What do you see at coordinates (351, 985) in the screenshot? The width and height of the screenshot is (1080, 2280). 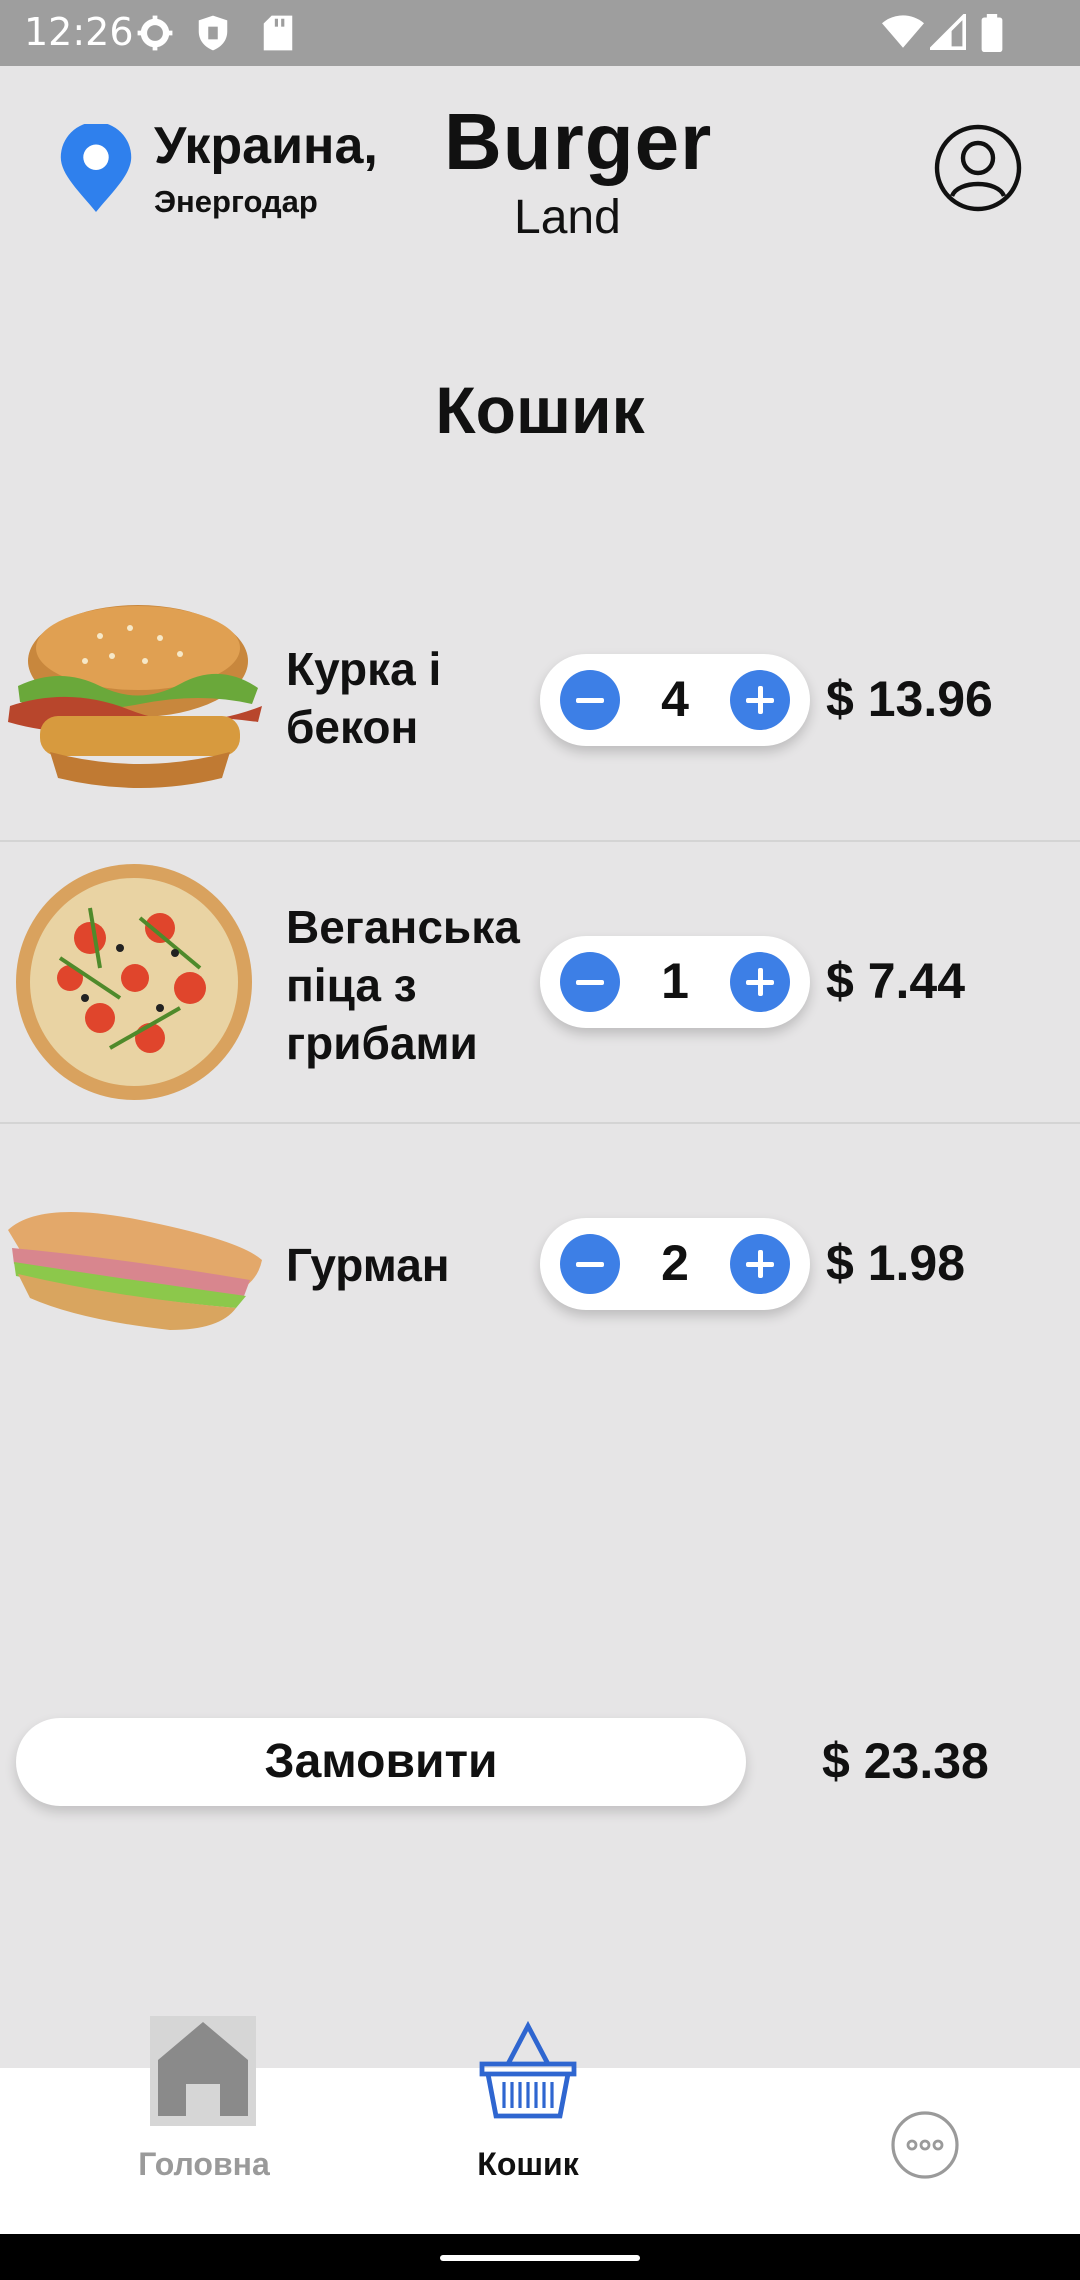 I see `item-name-line: піца з` at bounding box center [351, 985].